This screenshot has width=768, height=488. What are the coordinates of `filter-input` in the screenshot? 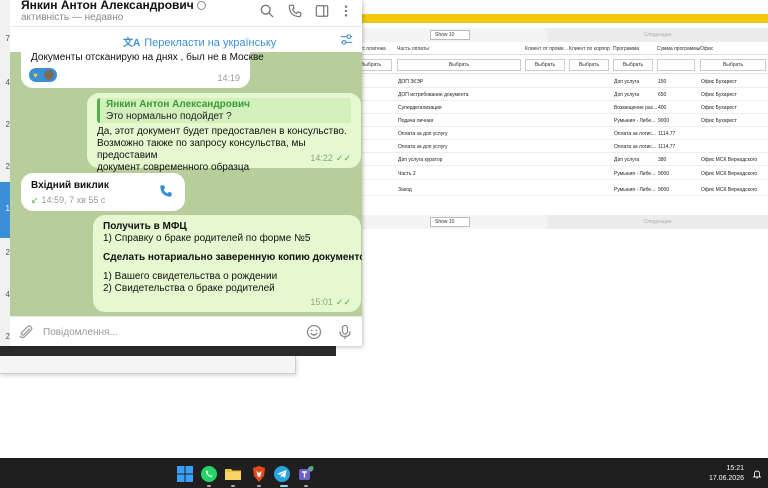 It's located at (676, 65).